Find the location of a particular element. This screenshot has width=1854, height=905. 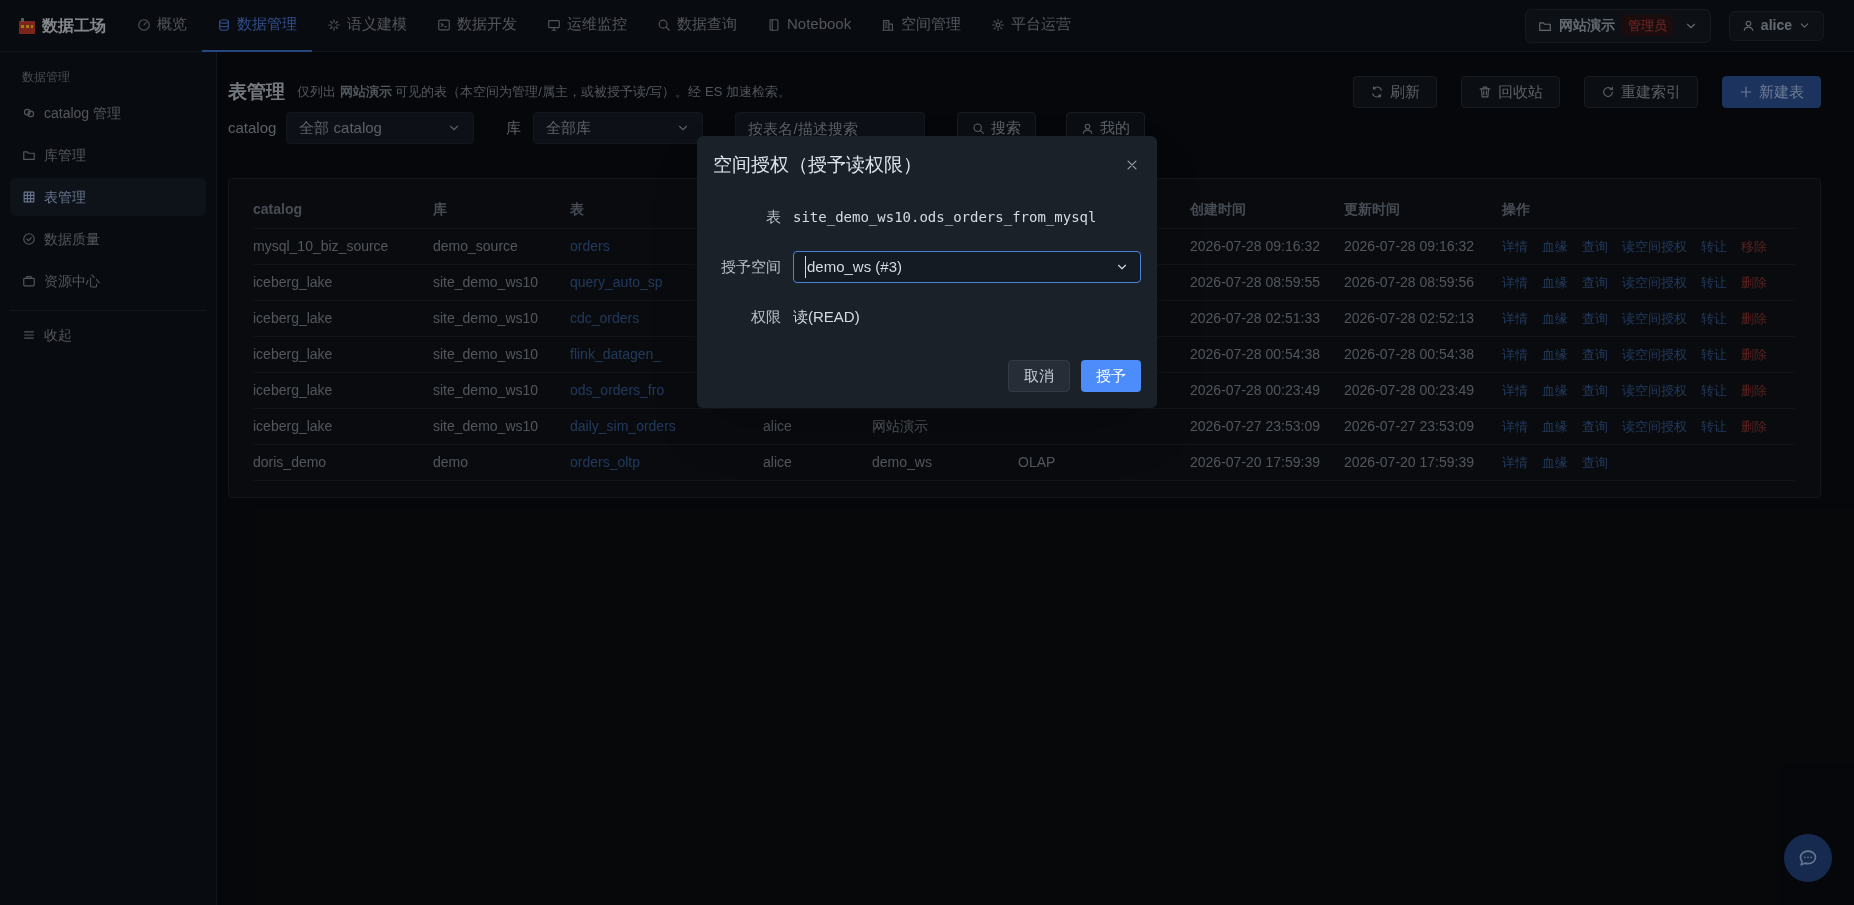

table-name-link: orders_oltp is located at coordinates (666, 462).